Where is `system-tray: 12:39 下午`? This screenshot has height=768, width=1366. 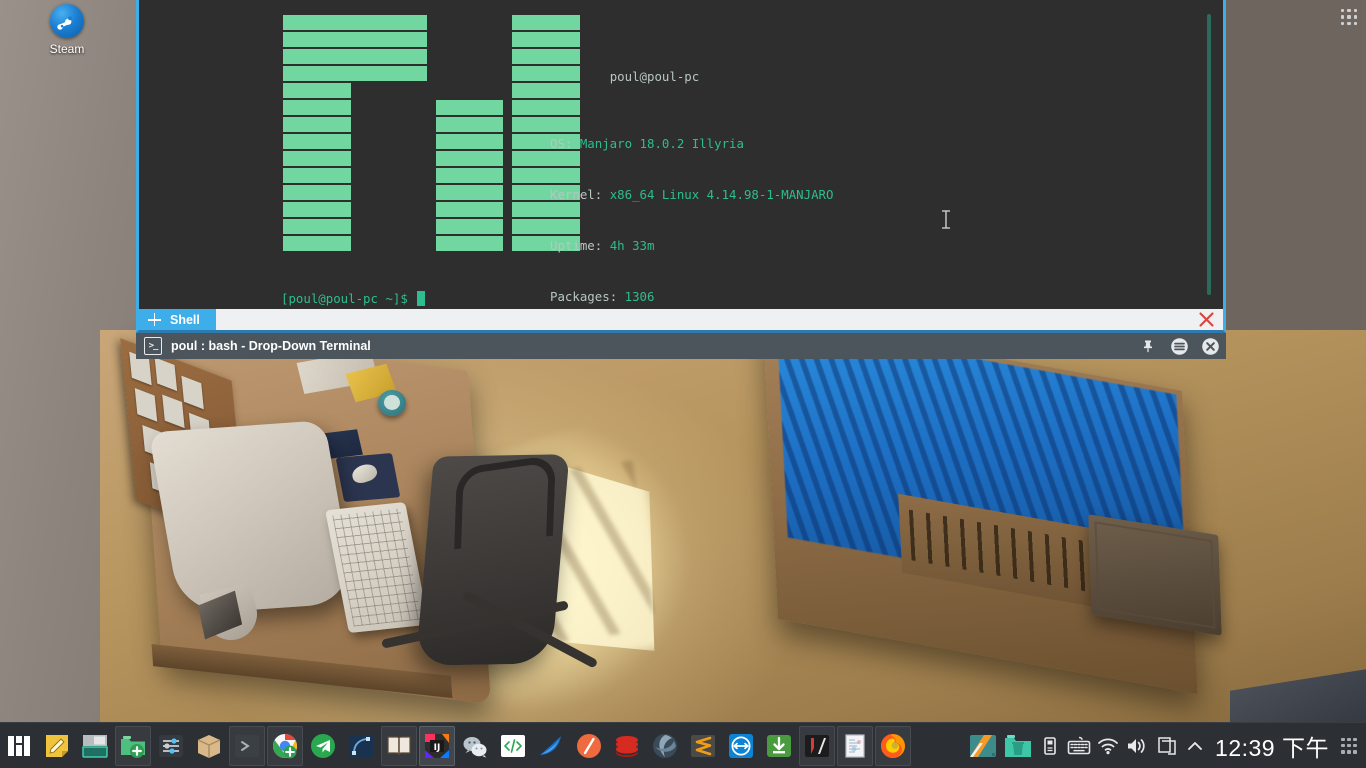 system-tray: 12:39 下午 is located at coordinates (1166, 745).